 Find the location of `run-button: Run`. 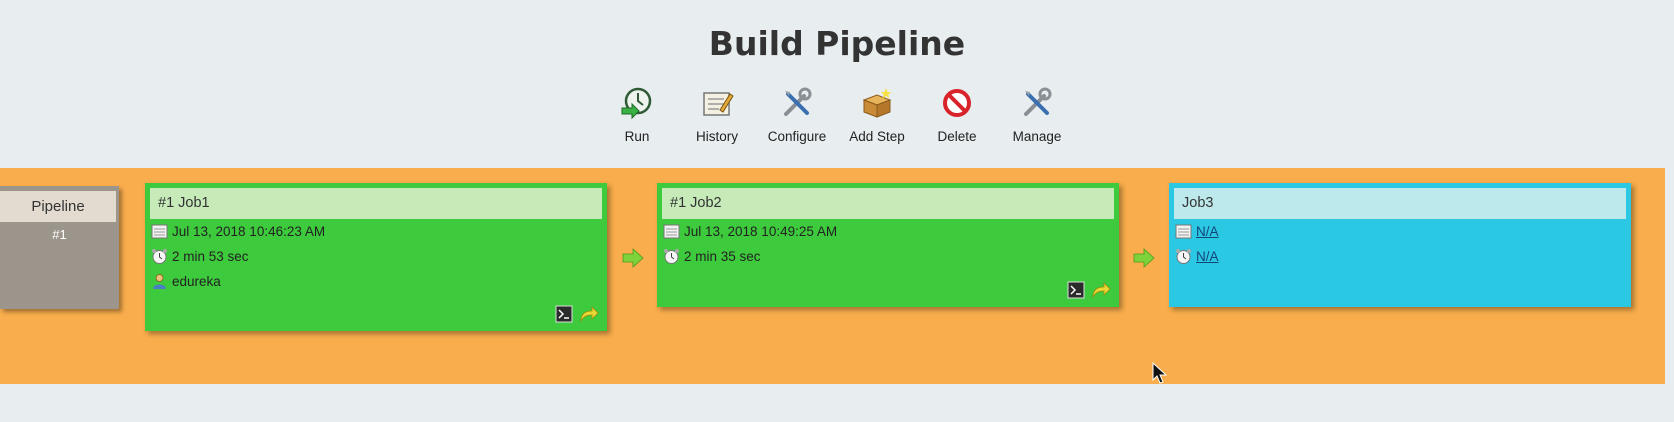

run-button: Run is located at coordinates (637, 115).